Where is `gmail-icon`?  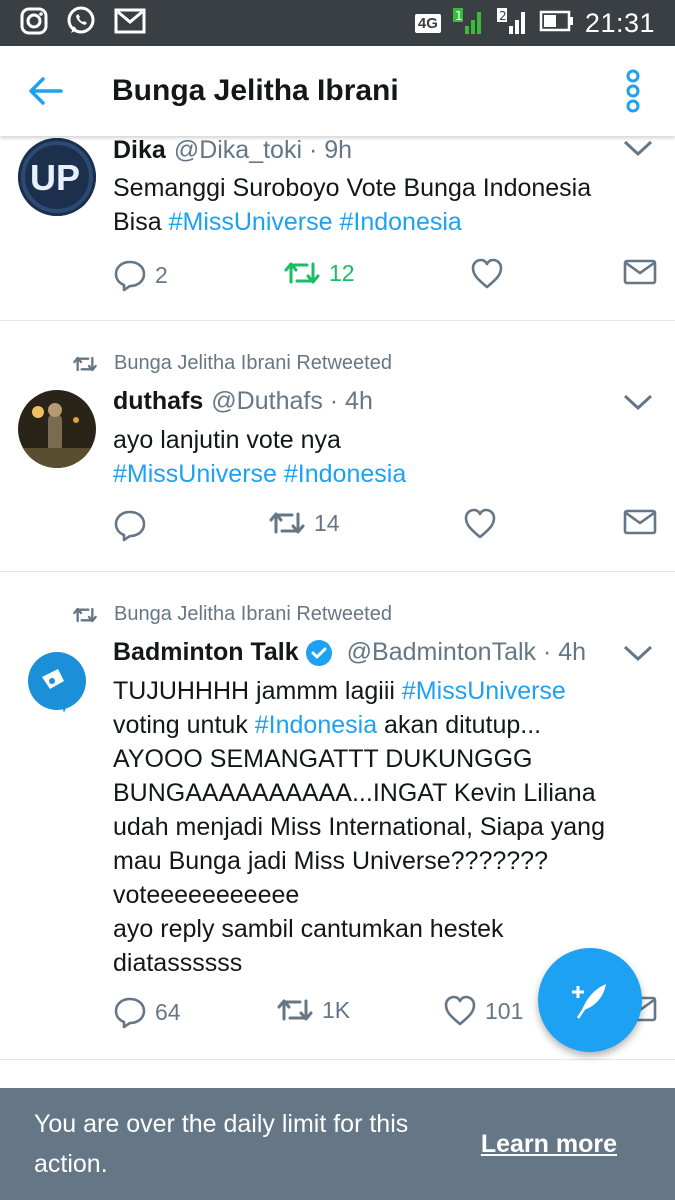 gmail-icon is located at coordinates (130, 23).